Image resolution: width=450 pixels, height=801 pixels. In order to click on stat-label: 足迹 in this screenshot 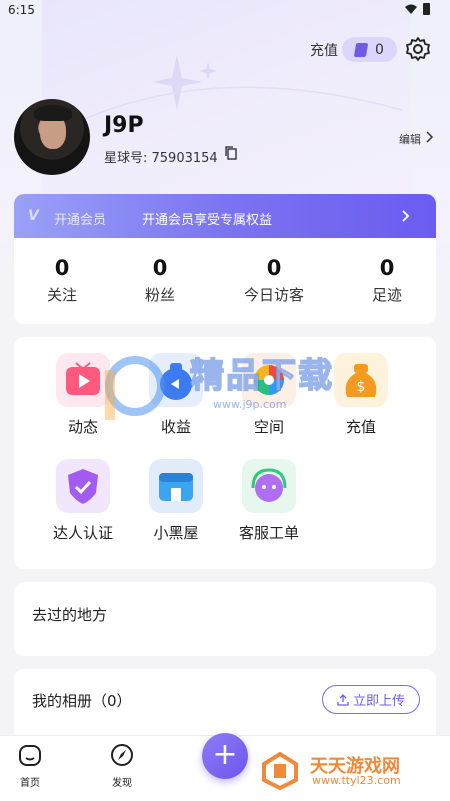, I will do `click(386, 295)`.